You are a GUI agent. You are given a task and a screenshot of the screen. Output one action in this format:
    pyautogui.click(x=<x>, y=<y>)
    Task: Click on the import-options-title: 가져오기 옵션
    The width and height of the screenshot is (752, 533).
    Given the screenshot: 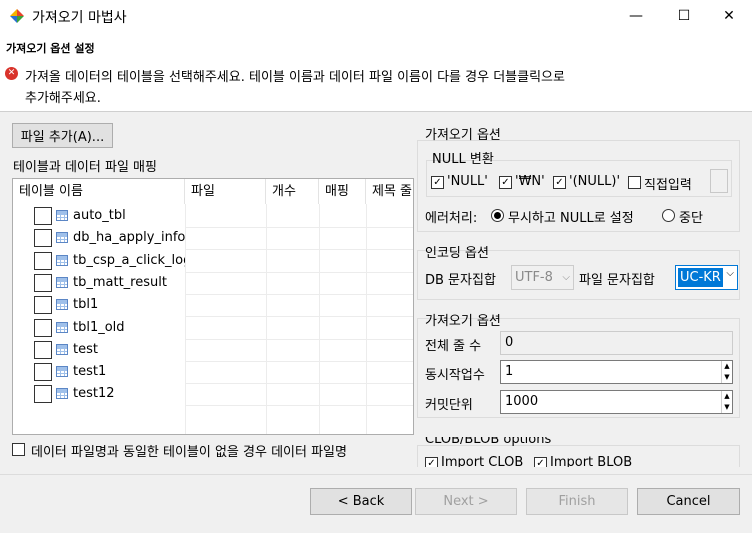 What is the action you would take?
    pyautogui.click(x=463, y=135)
    